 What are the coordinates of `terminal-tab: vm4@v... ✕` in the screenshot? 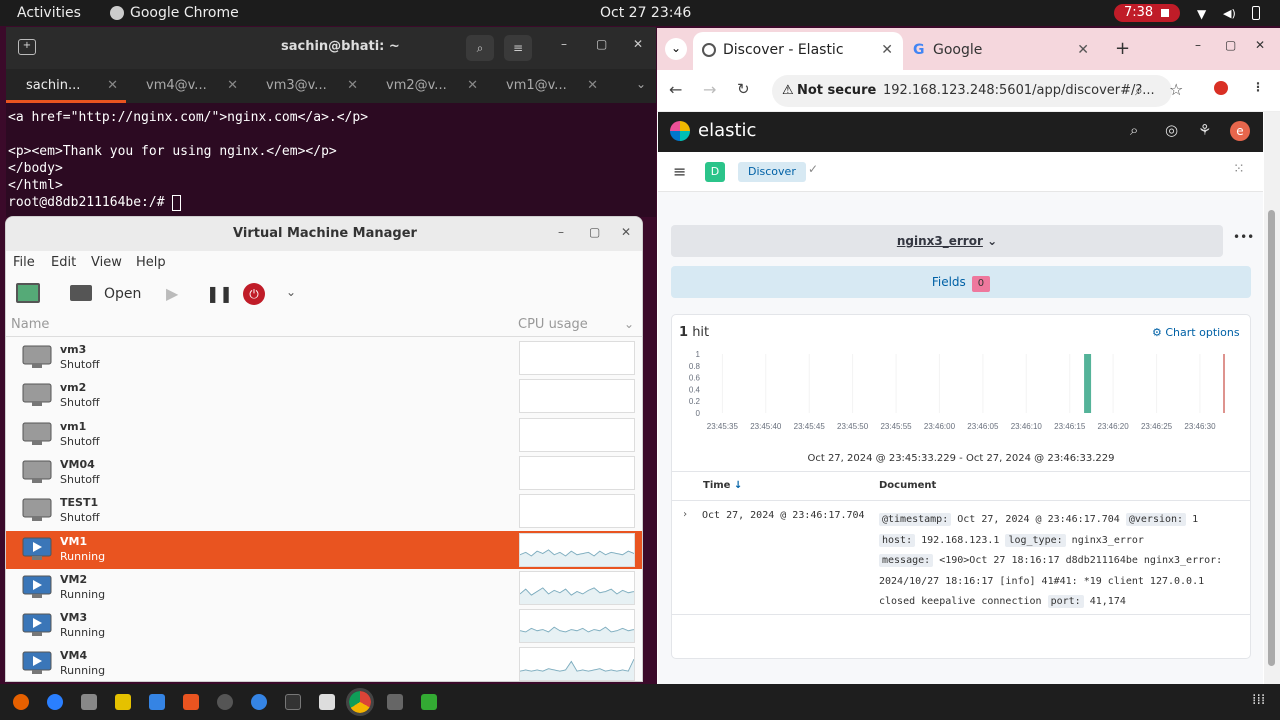 It's located at (186, 86).